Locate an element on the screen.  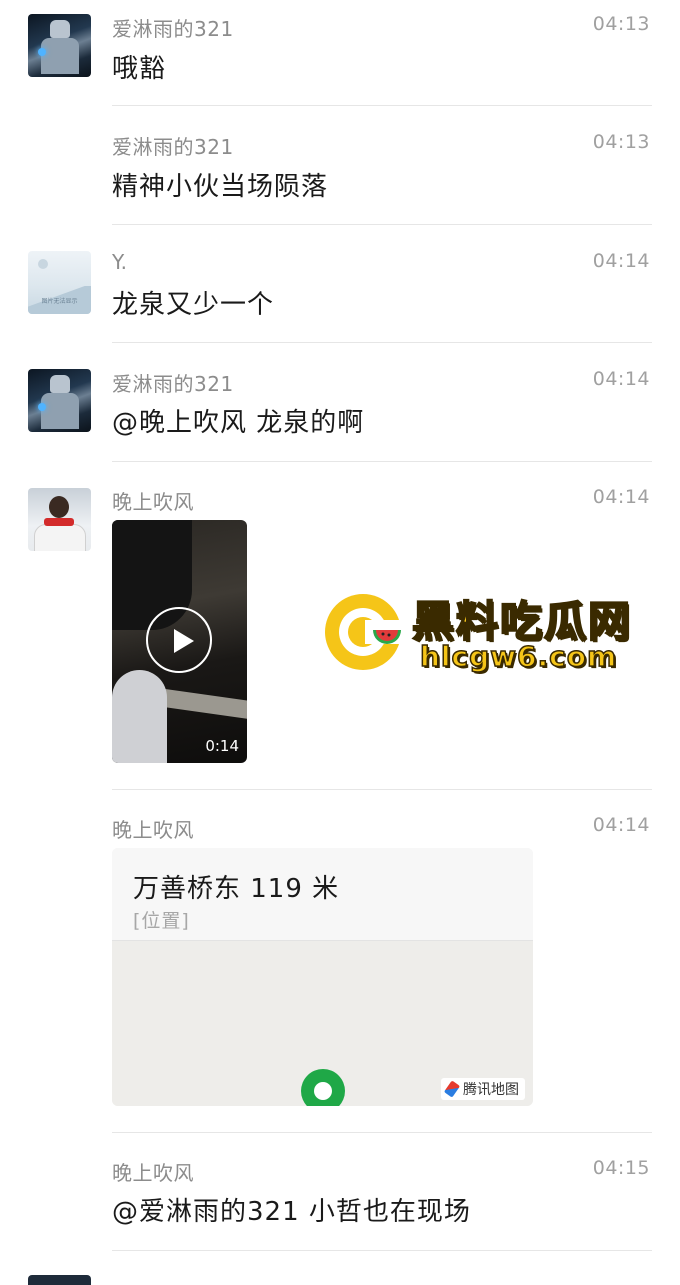
avatar: 图片无法显示 is located at coordinates (59, 282).